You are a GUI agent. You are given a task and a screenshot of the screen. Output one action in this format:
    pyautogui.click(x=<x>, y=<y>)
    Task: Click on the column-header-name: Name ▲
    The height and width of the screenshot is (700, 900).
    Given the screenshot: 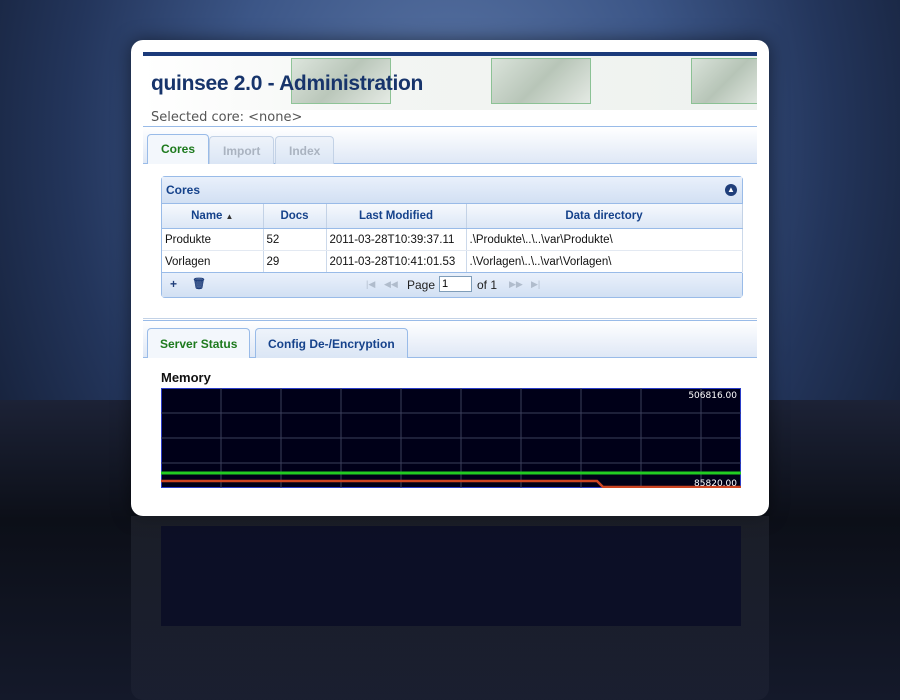 What is the action you would take?
    pyautogui.click(x=213, y=216)
    